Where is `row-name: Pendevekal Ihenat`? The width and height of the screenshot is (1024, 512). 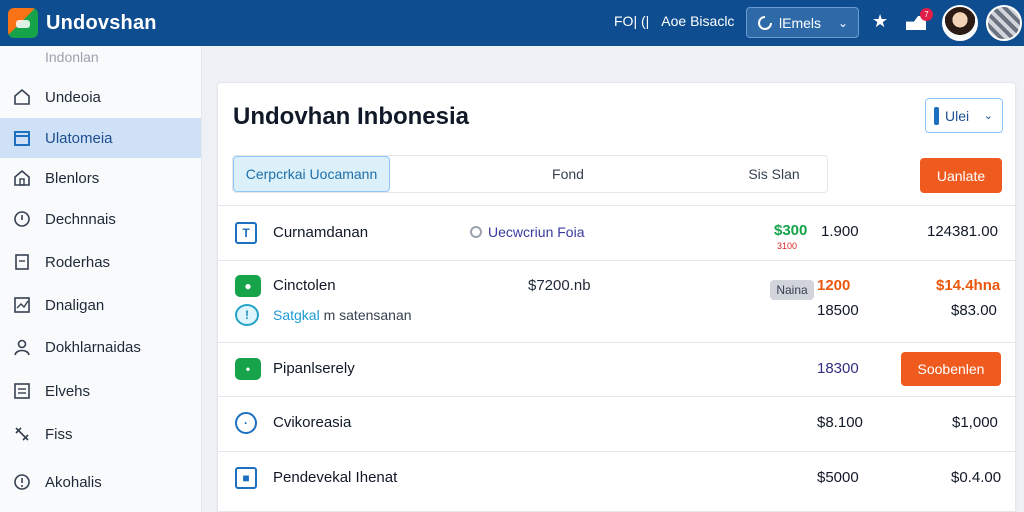 row-name: Pendevekal Ihenat is located at coordinates (335, 477).